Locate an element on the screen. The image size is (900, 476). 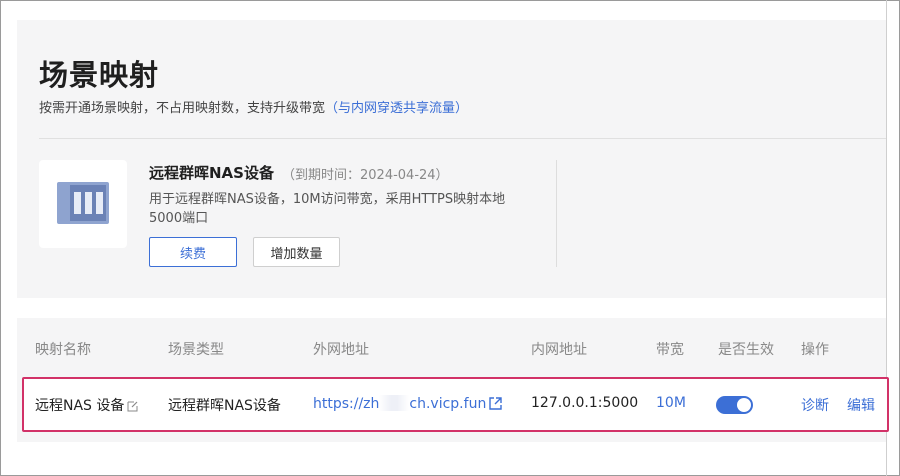
product-image is located at coordinates (83, 204).